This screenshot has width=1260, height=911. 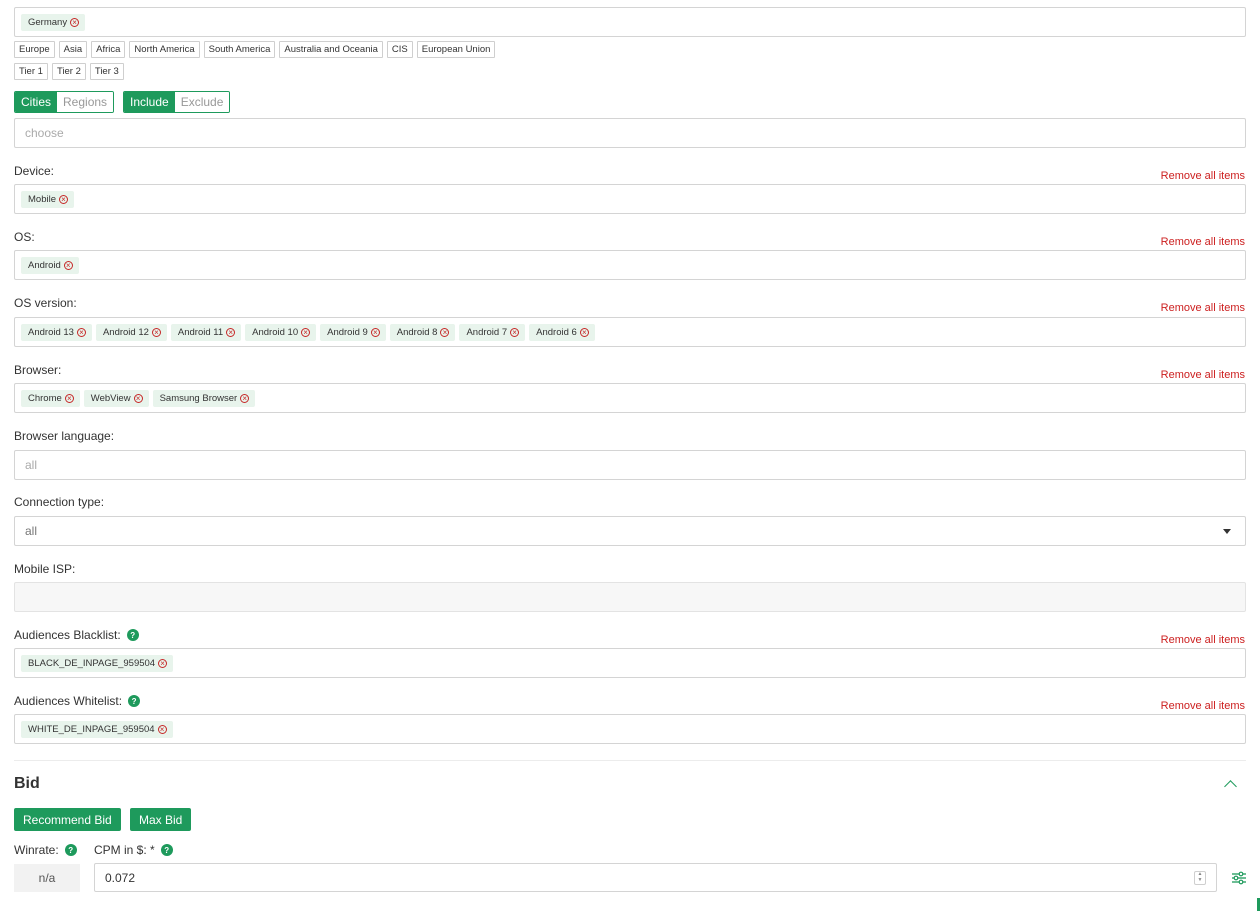 What do you see at coordinates (31, 531) in the screenshot?
I see `connection-type-value: all` at bounding box center [31, 531].